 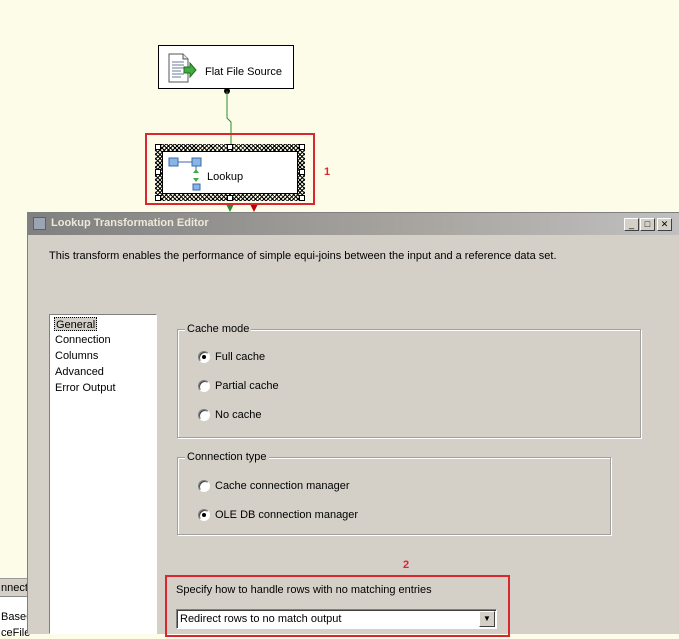 I want to click on radio-label: Cache connection manager, so click(x=282, y=486).